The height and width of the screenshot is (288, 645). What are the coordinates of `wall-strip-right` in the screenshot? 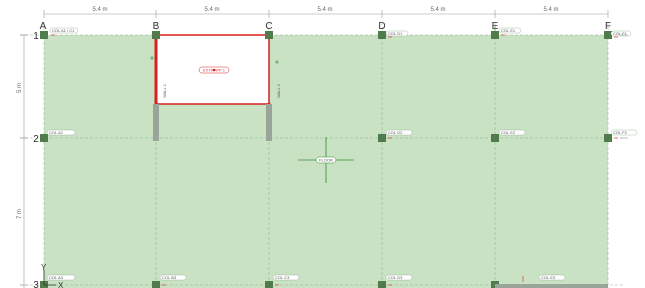 It's located at (269, 122).